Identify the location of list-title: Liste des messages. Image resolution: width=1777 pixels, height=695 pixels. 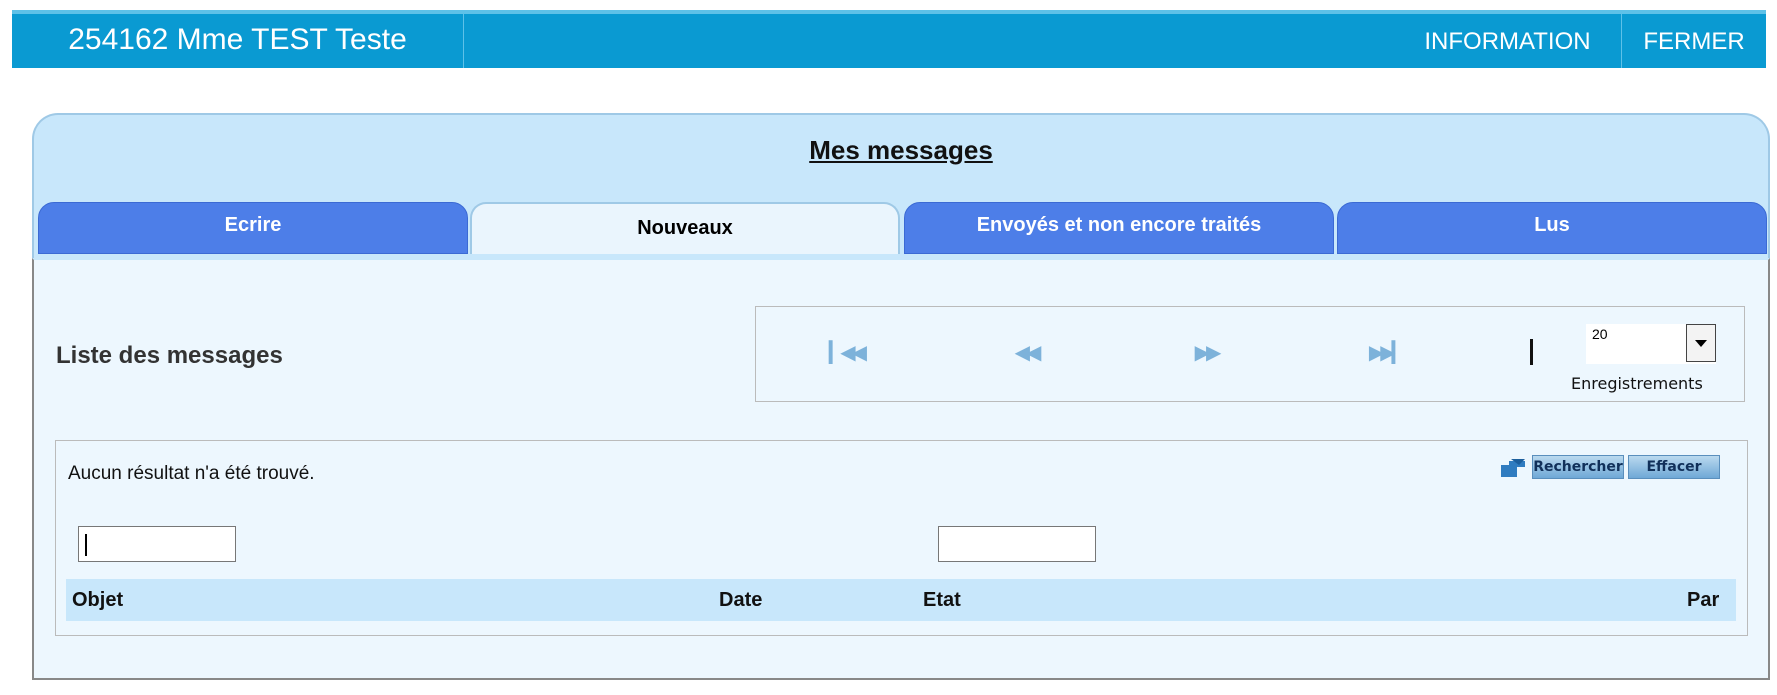
(169, 355).